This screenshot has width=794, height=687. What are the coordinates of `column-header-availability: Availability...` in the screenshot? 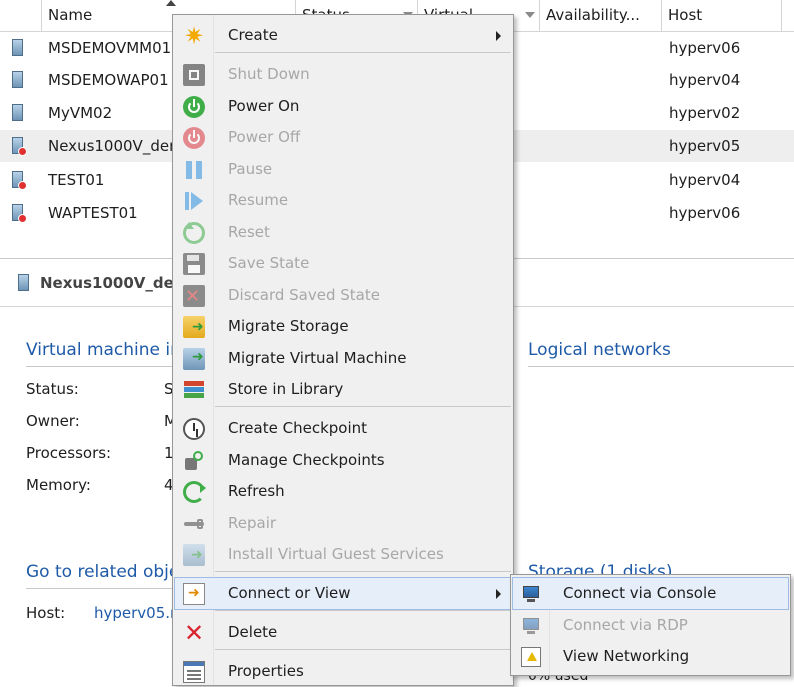 It's located at (601, 15).